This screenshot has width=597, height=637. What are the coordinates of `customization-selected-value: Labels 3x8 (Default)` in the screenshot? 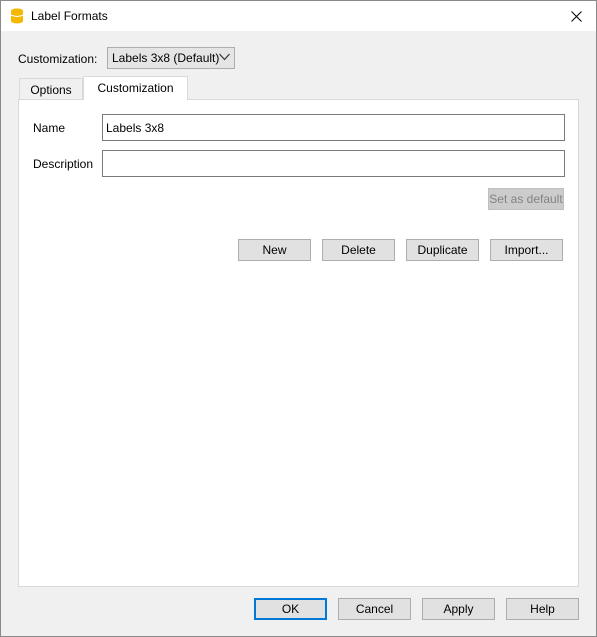 It's located at (166, 58).